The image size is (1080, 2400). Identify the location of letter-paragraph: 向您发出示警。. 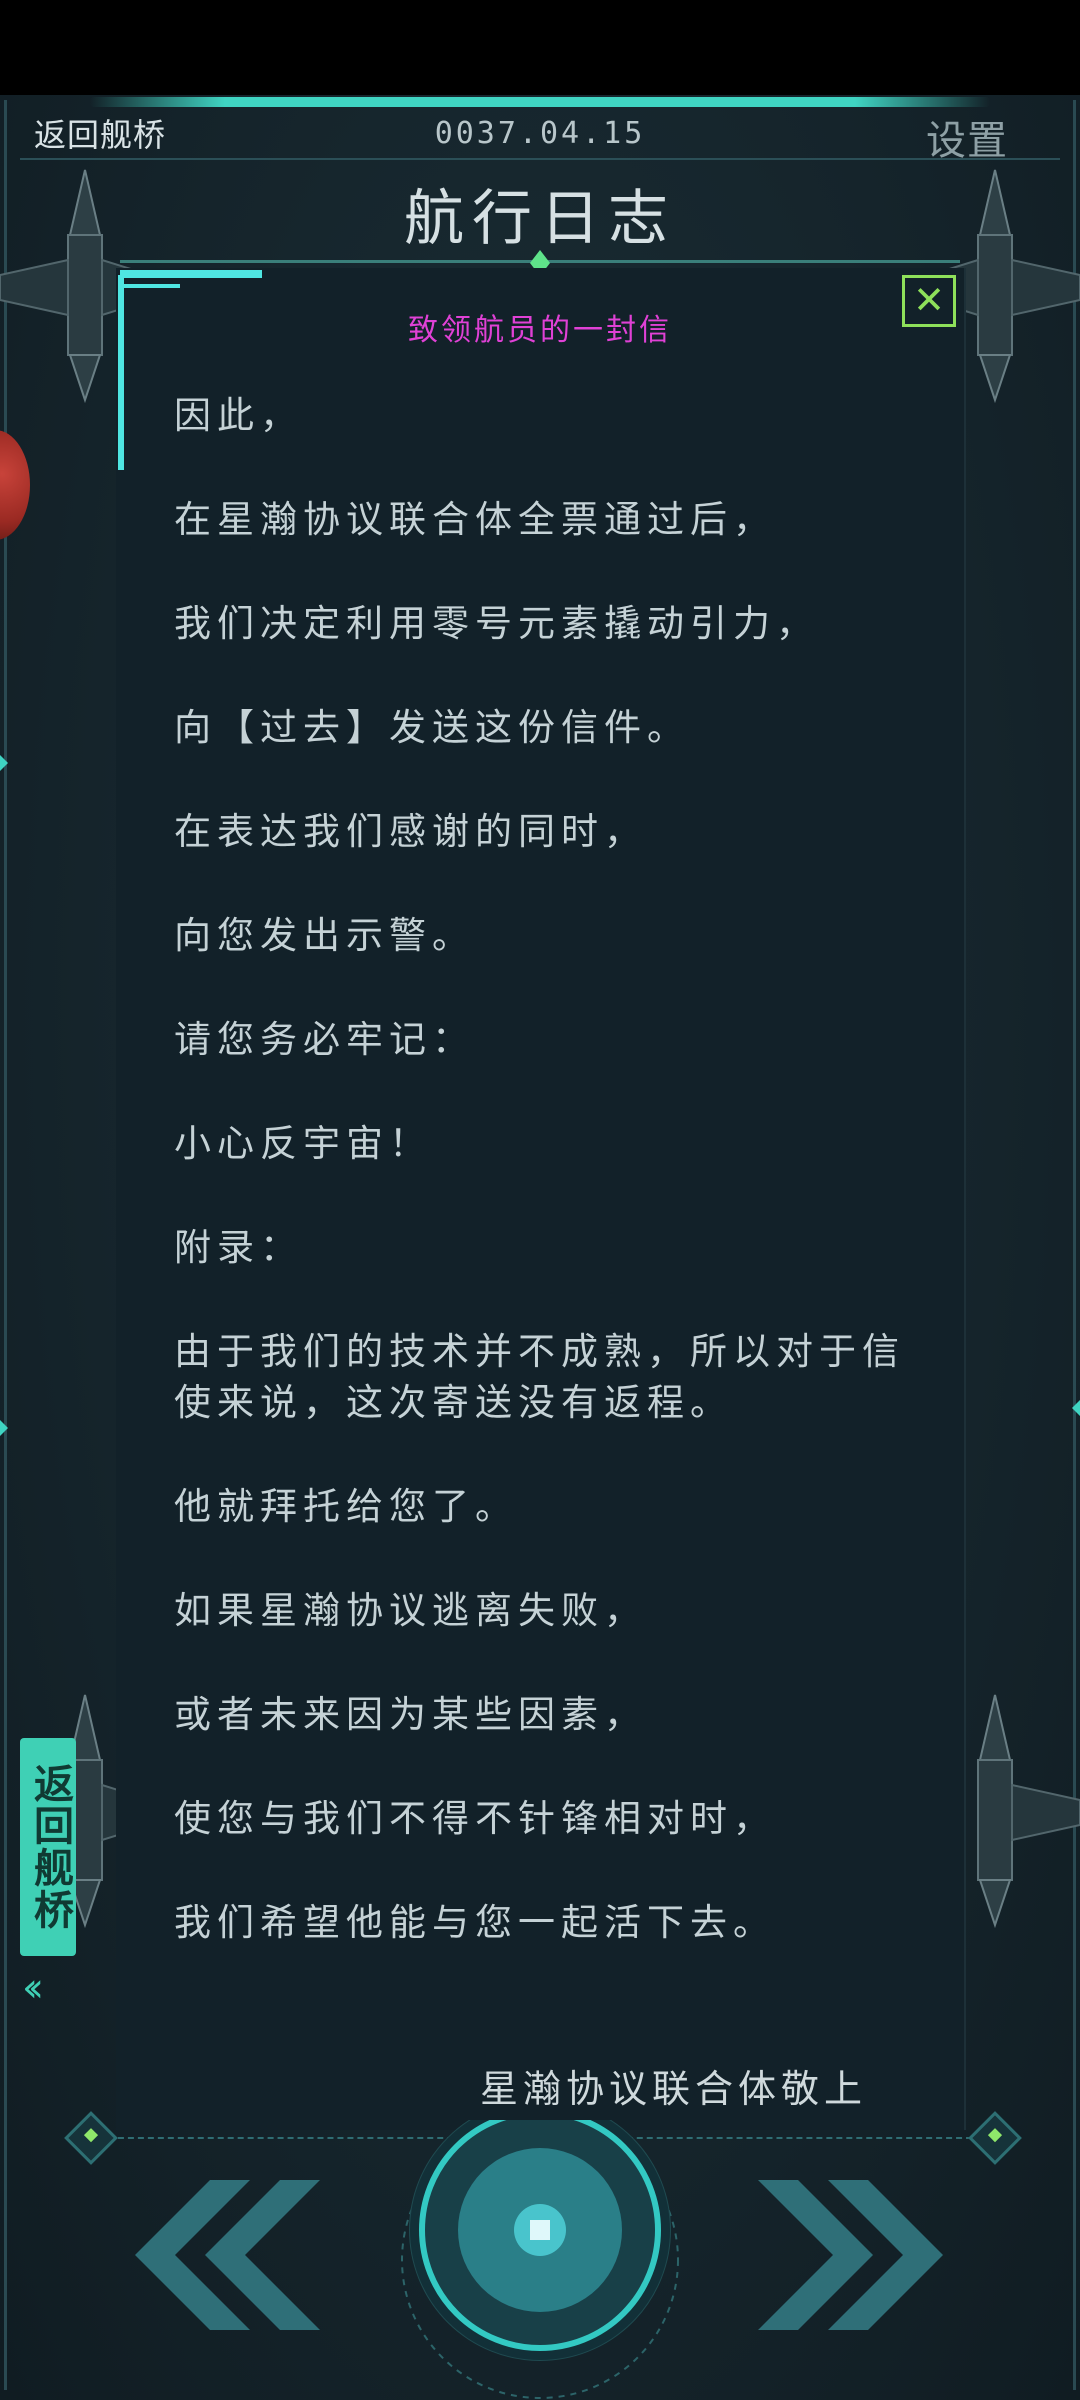
(324, 935).